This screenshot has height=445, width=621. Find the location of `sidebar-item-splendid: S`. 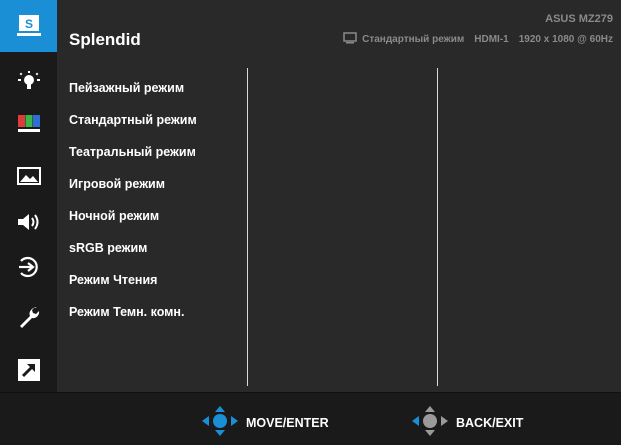

sidebar-item-splendid: S is located at coordinates (28, 26).